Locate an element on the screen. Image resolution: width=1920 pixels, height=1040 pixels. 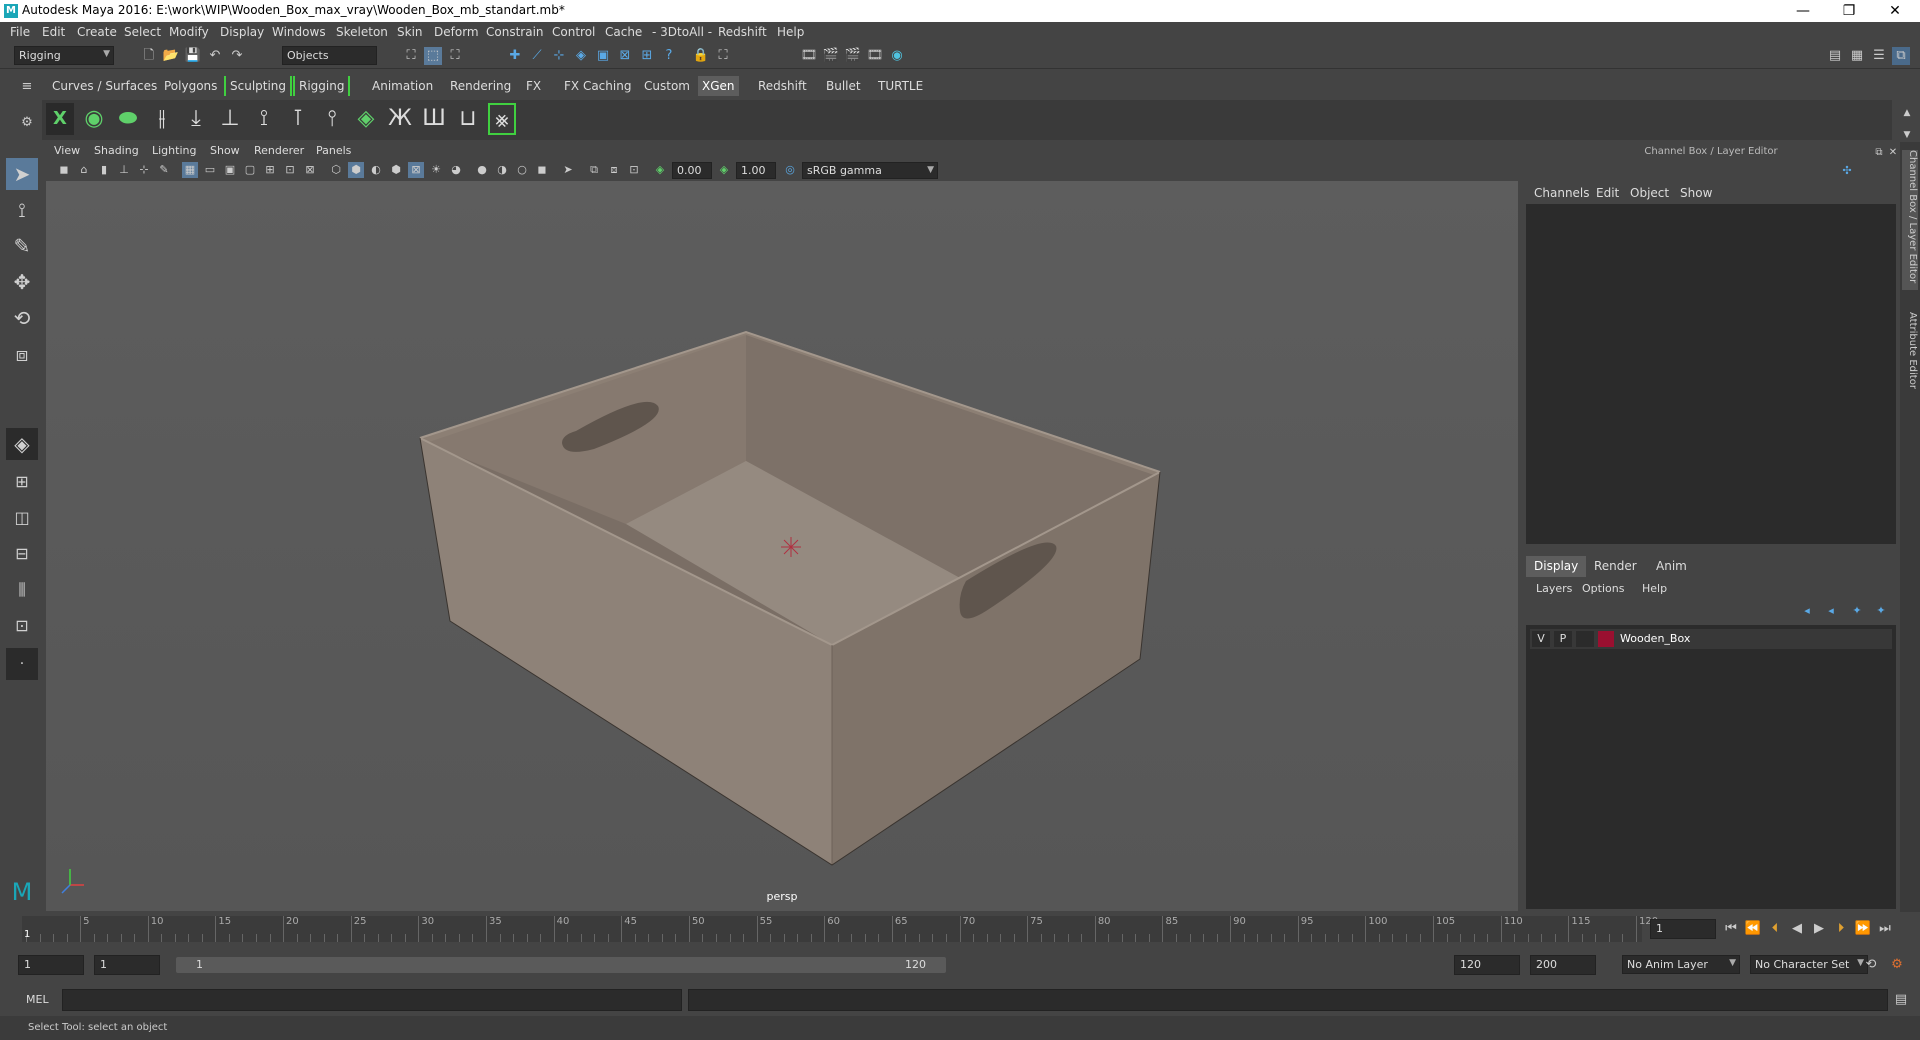
layer-visibility-toggle: V is located at coordinates (1541, 639).